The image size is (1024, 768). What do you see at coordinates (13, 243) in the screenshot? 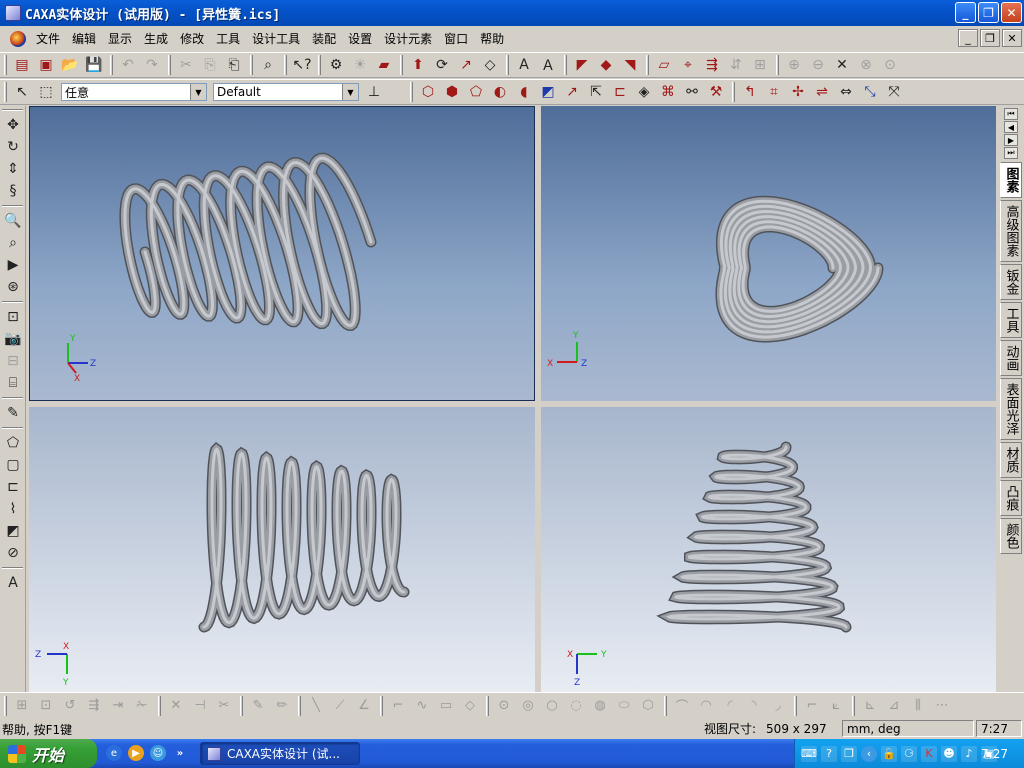
I see `zoom-window-icon: ⌕` at bounding box center [13, 243].